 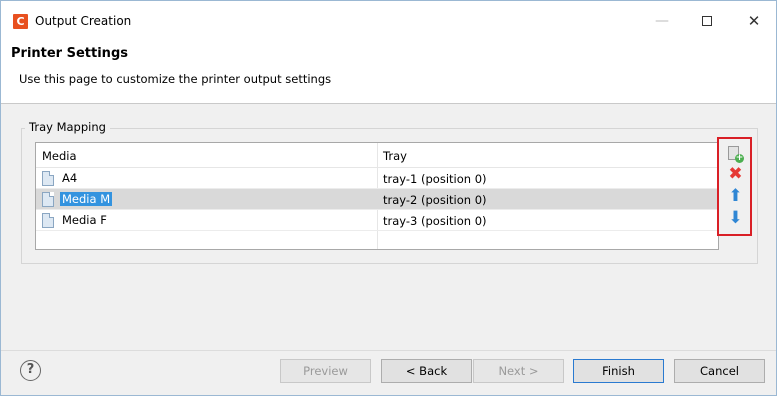 I want to click on delete-mapping-button: ✖, so click(x=735, y=174).